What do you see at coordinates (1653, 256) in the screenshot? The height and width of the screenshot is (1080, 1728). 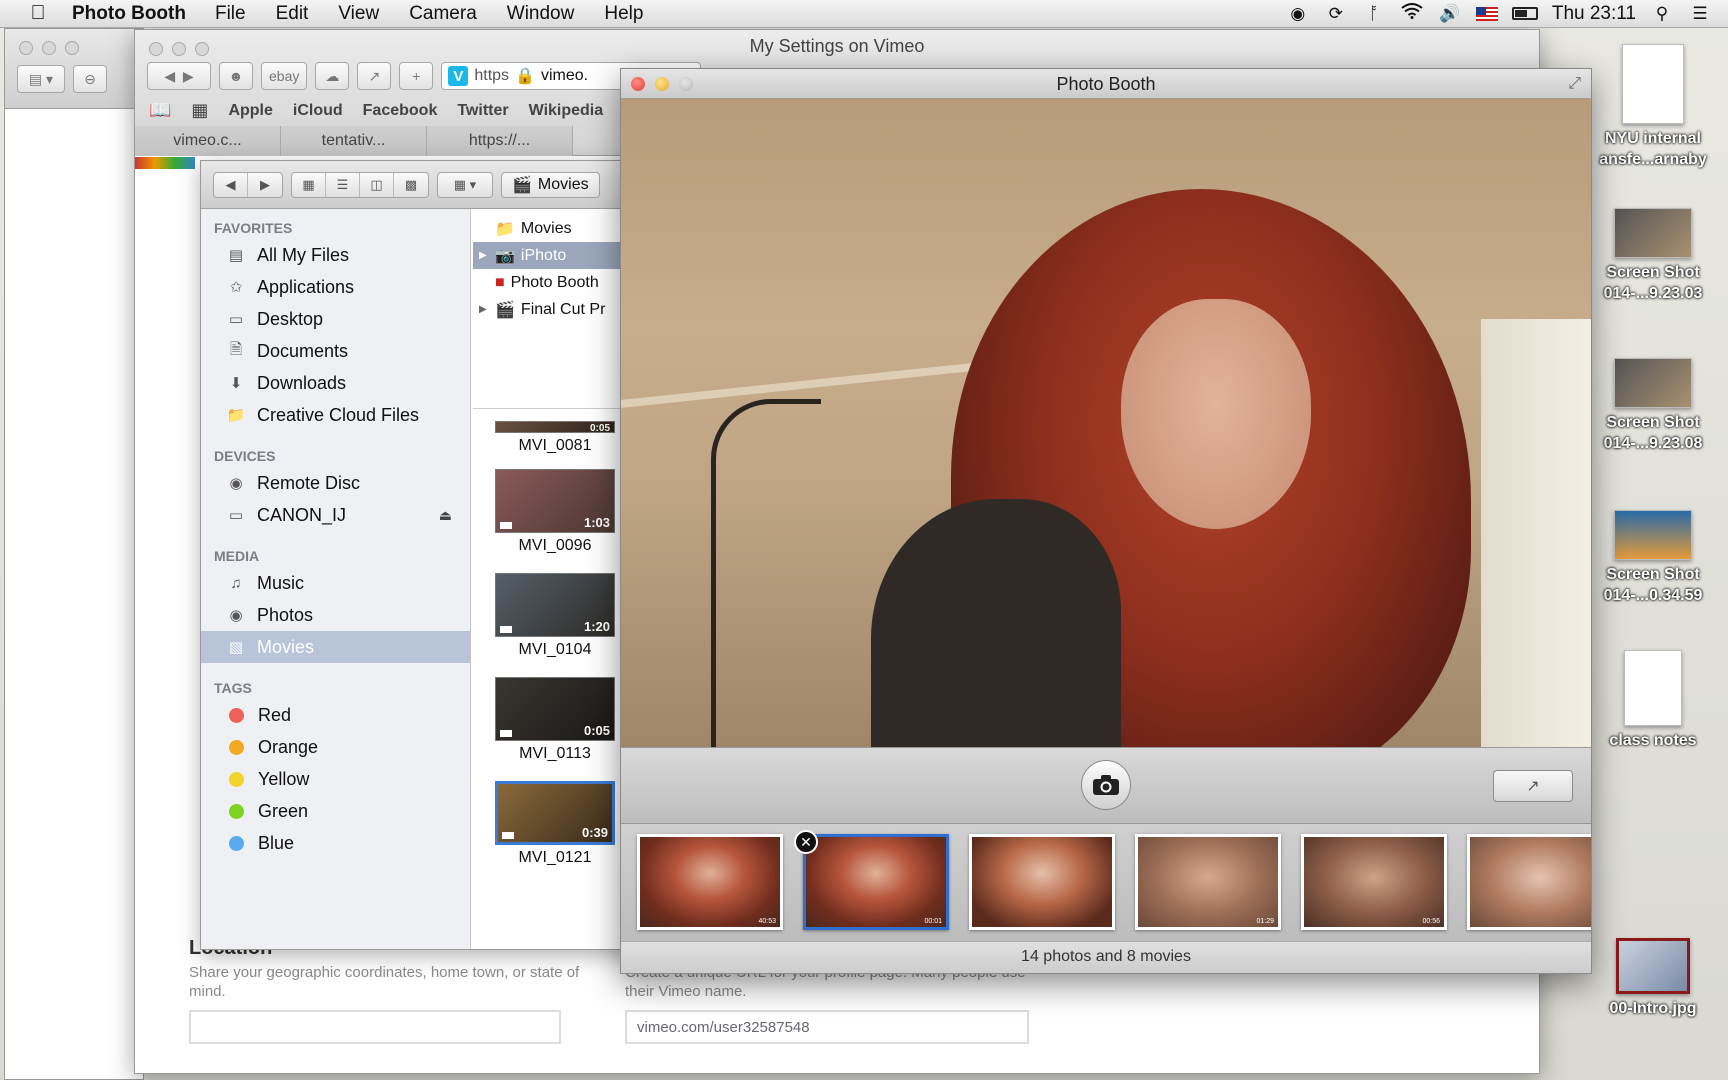 I see `desktop-item-screenshot-1: Screen Shot 014-...9.23.03` at bounding box center [1653, 256].